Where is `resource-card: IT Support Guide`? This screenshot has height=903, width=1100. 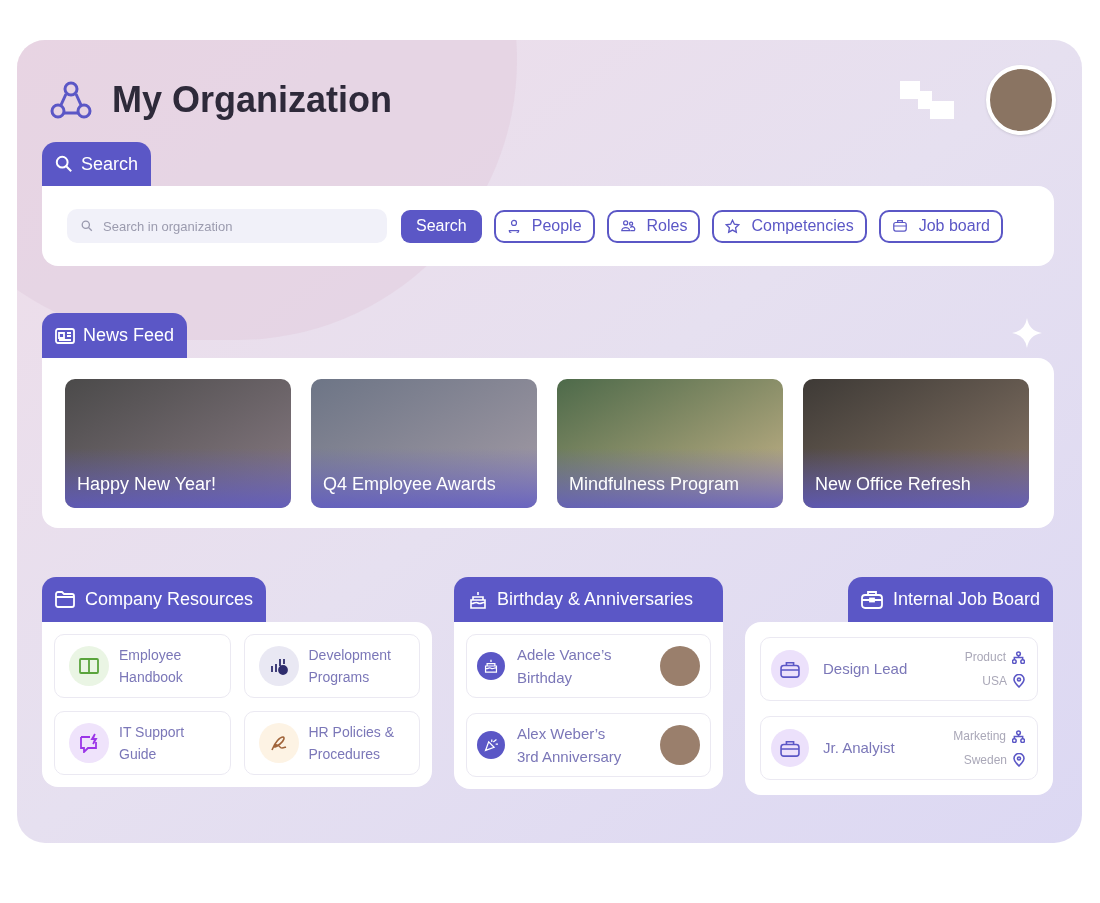 resource-card: IT Support Guide is located at coordinates (142, 743).